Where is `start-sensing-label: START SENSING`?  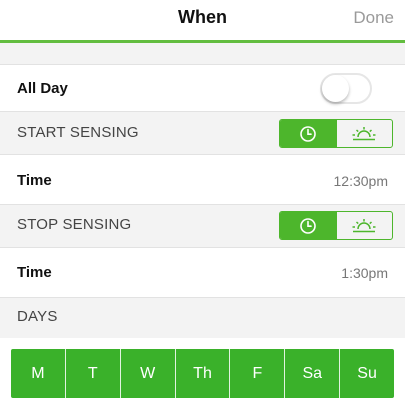
start-sensing-label: START SENSING is located at coordinates (78, 132).